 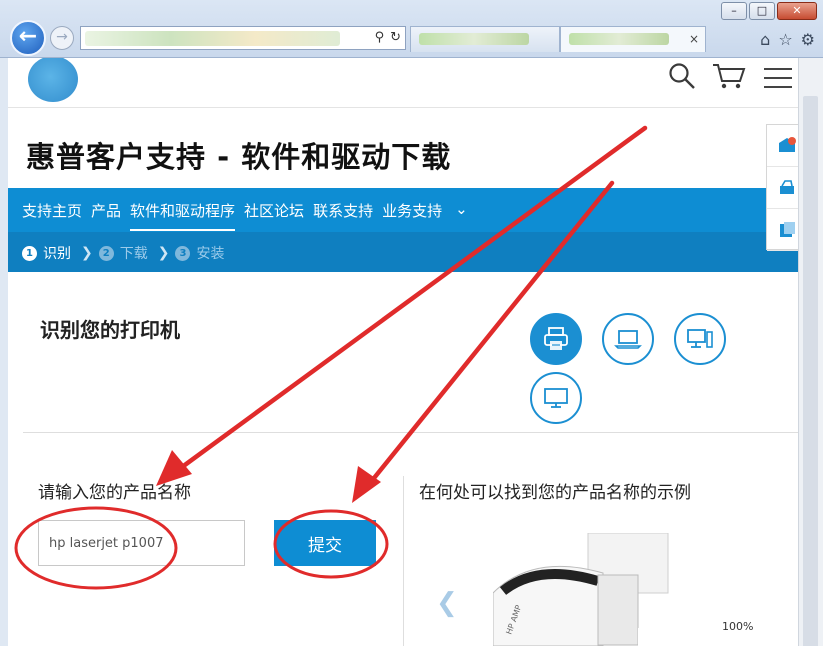 I want to click on product-name-label: 请输入您的产品名称, so click(x=114, y=493).